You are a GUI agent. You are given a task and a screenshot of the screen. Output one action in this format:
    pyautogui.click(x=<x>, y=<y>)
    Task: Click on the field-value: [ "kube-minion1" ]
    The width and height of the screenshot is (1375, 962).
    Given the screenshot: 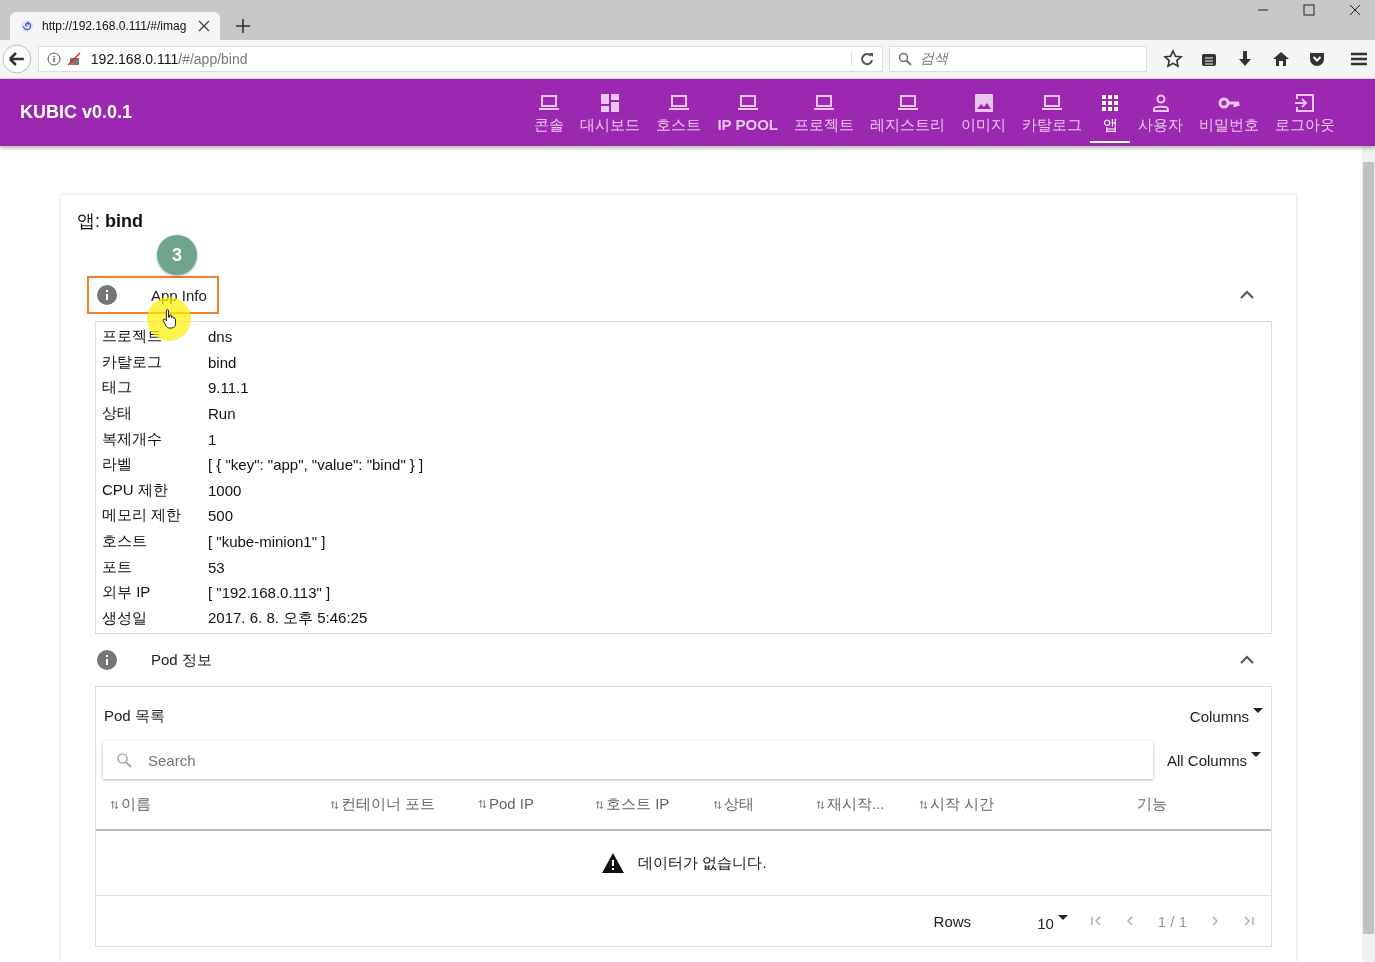 What is the action you would take?
    pyautogui.click(x=267, y=542)
    